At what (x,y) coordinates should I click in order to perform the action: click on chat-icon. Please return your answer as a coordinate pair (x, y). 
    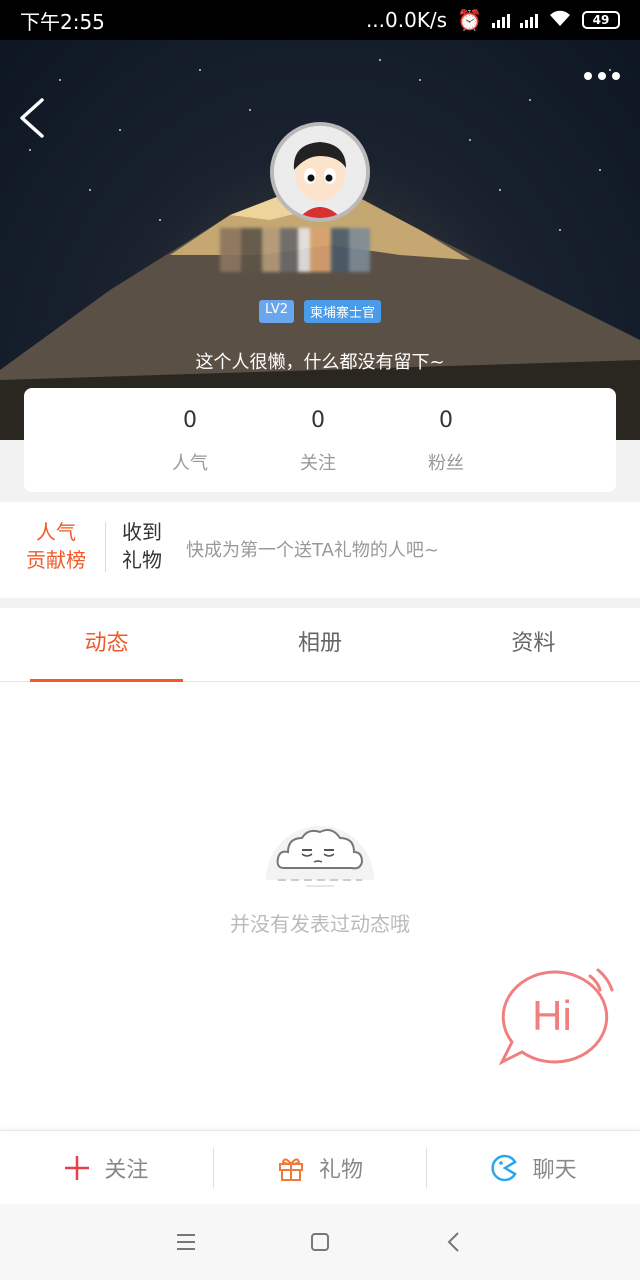
    Looking at the image, I should click on (504, 1167).